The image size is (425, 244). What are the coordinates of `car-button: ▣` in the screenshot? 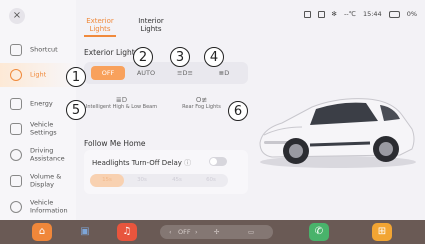 It's located at (85, 232).